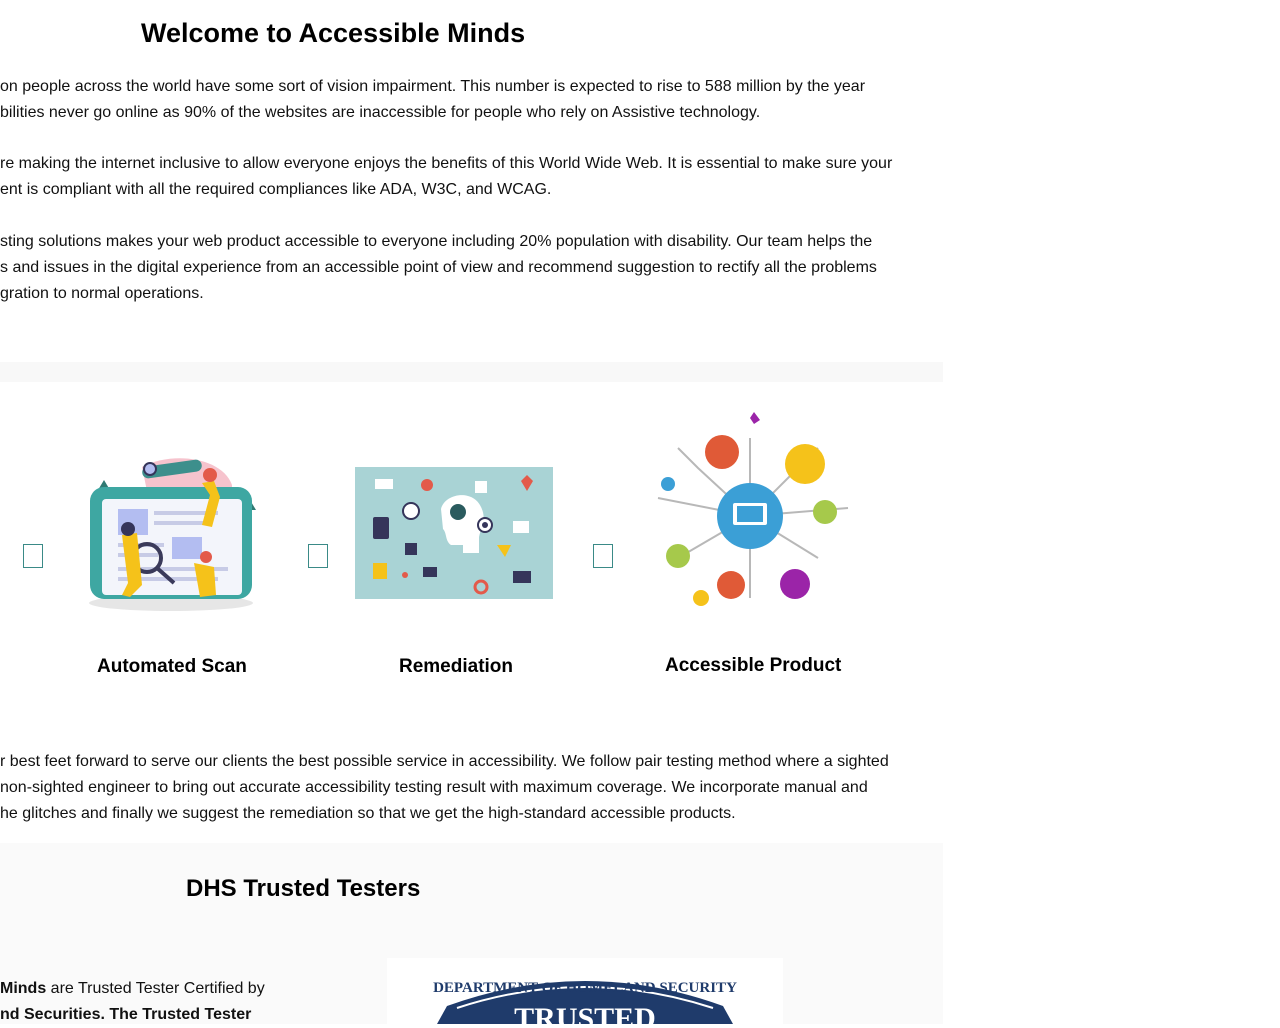 This screenshot has width=1280, height=1028. Describe the element at coordinates (155, 988) in the screenshot. I see `dhs-certified-text: are Trusted Tester Certified by` at that location.